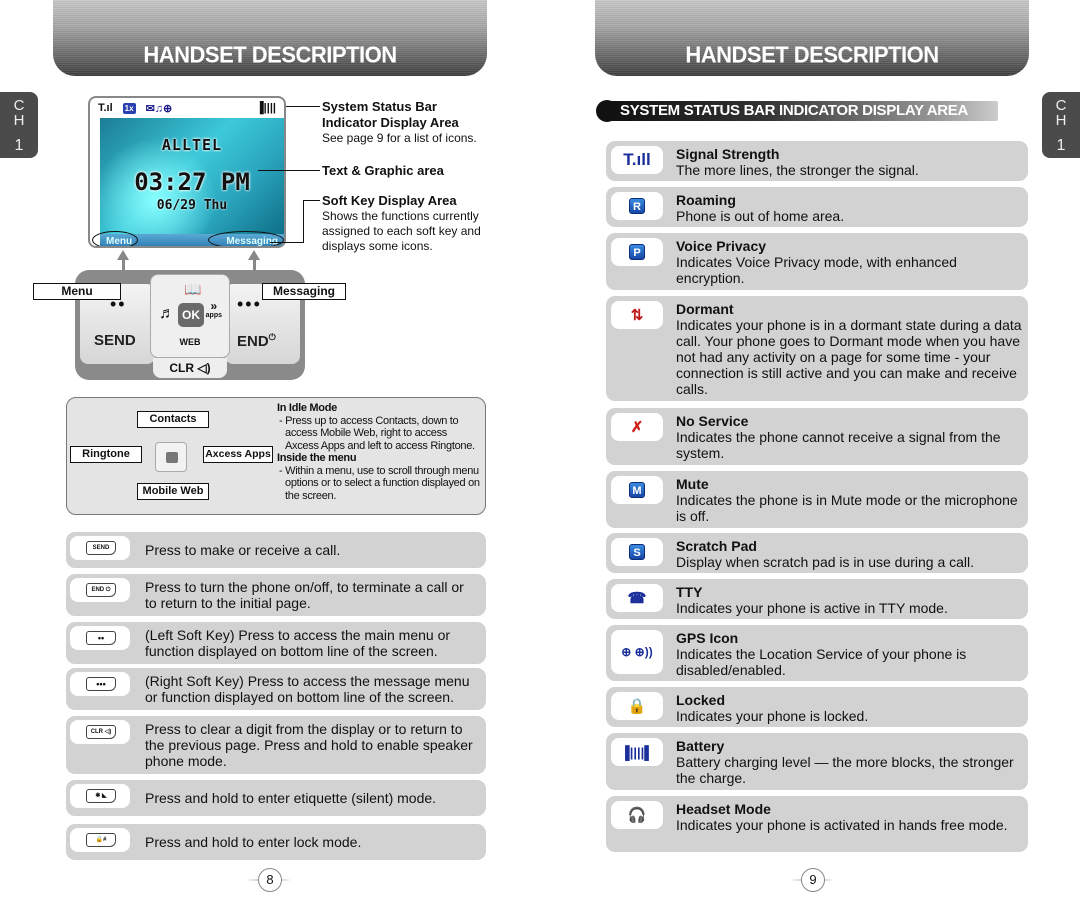  I want to click on contacts-label: Contacts, so click(173, 419).